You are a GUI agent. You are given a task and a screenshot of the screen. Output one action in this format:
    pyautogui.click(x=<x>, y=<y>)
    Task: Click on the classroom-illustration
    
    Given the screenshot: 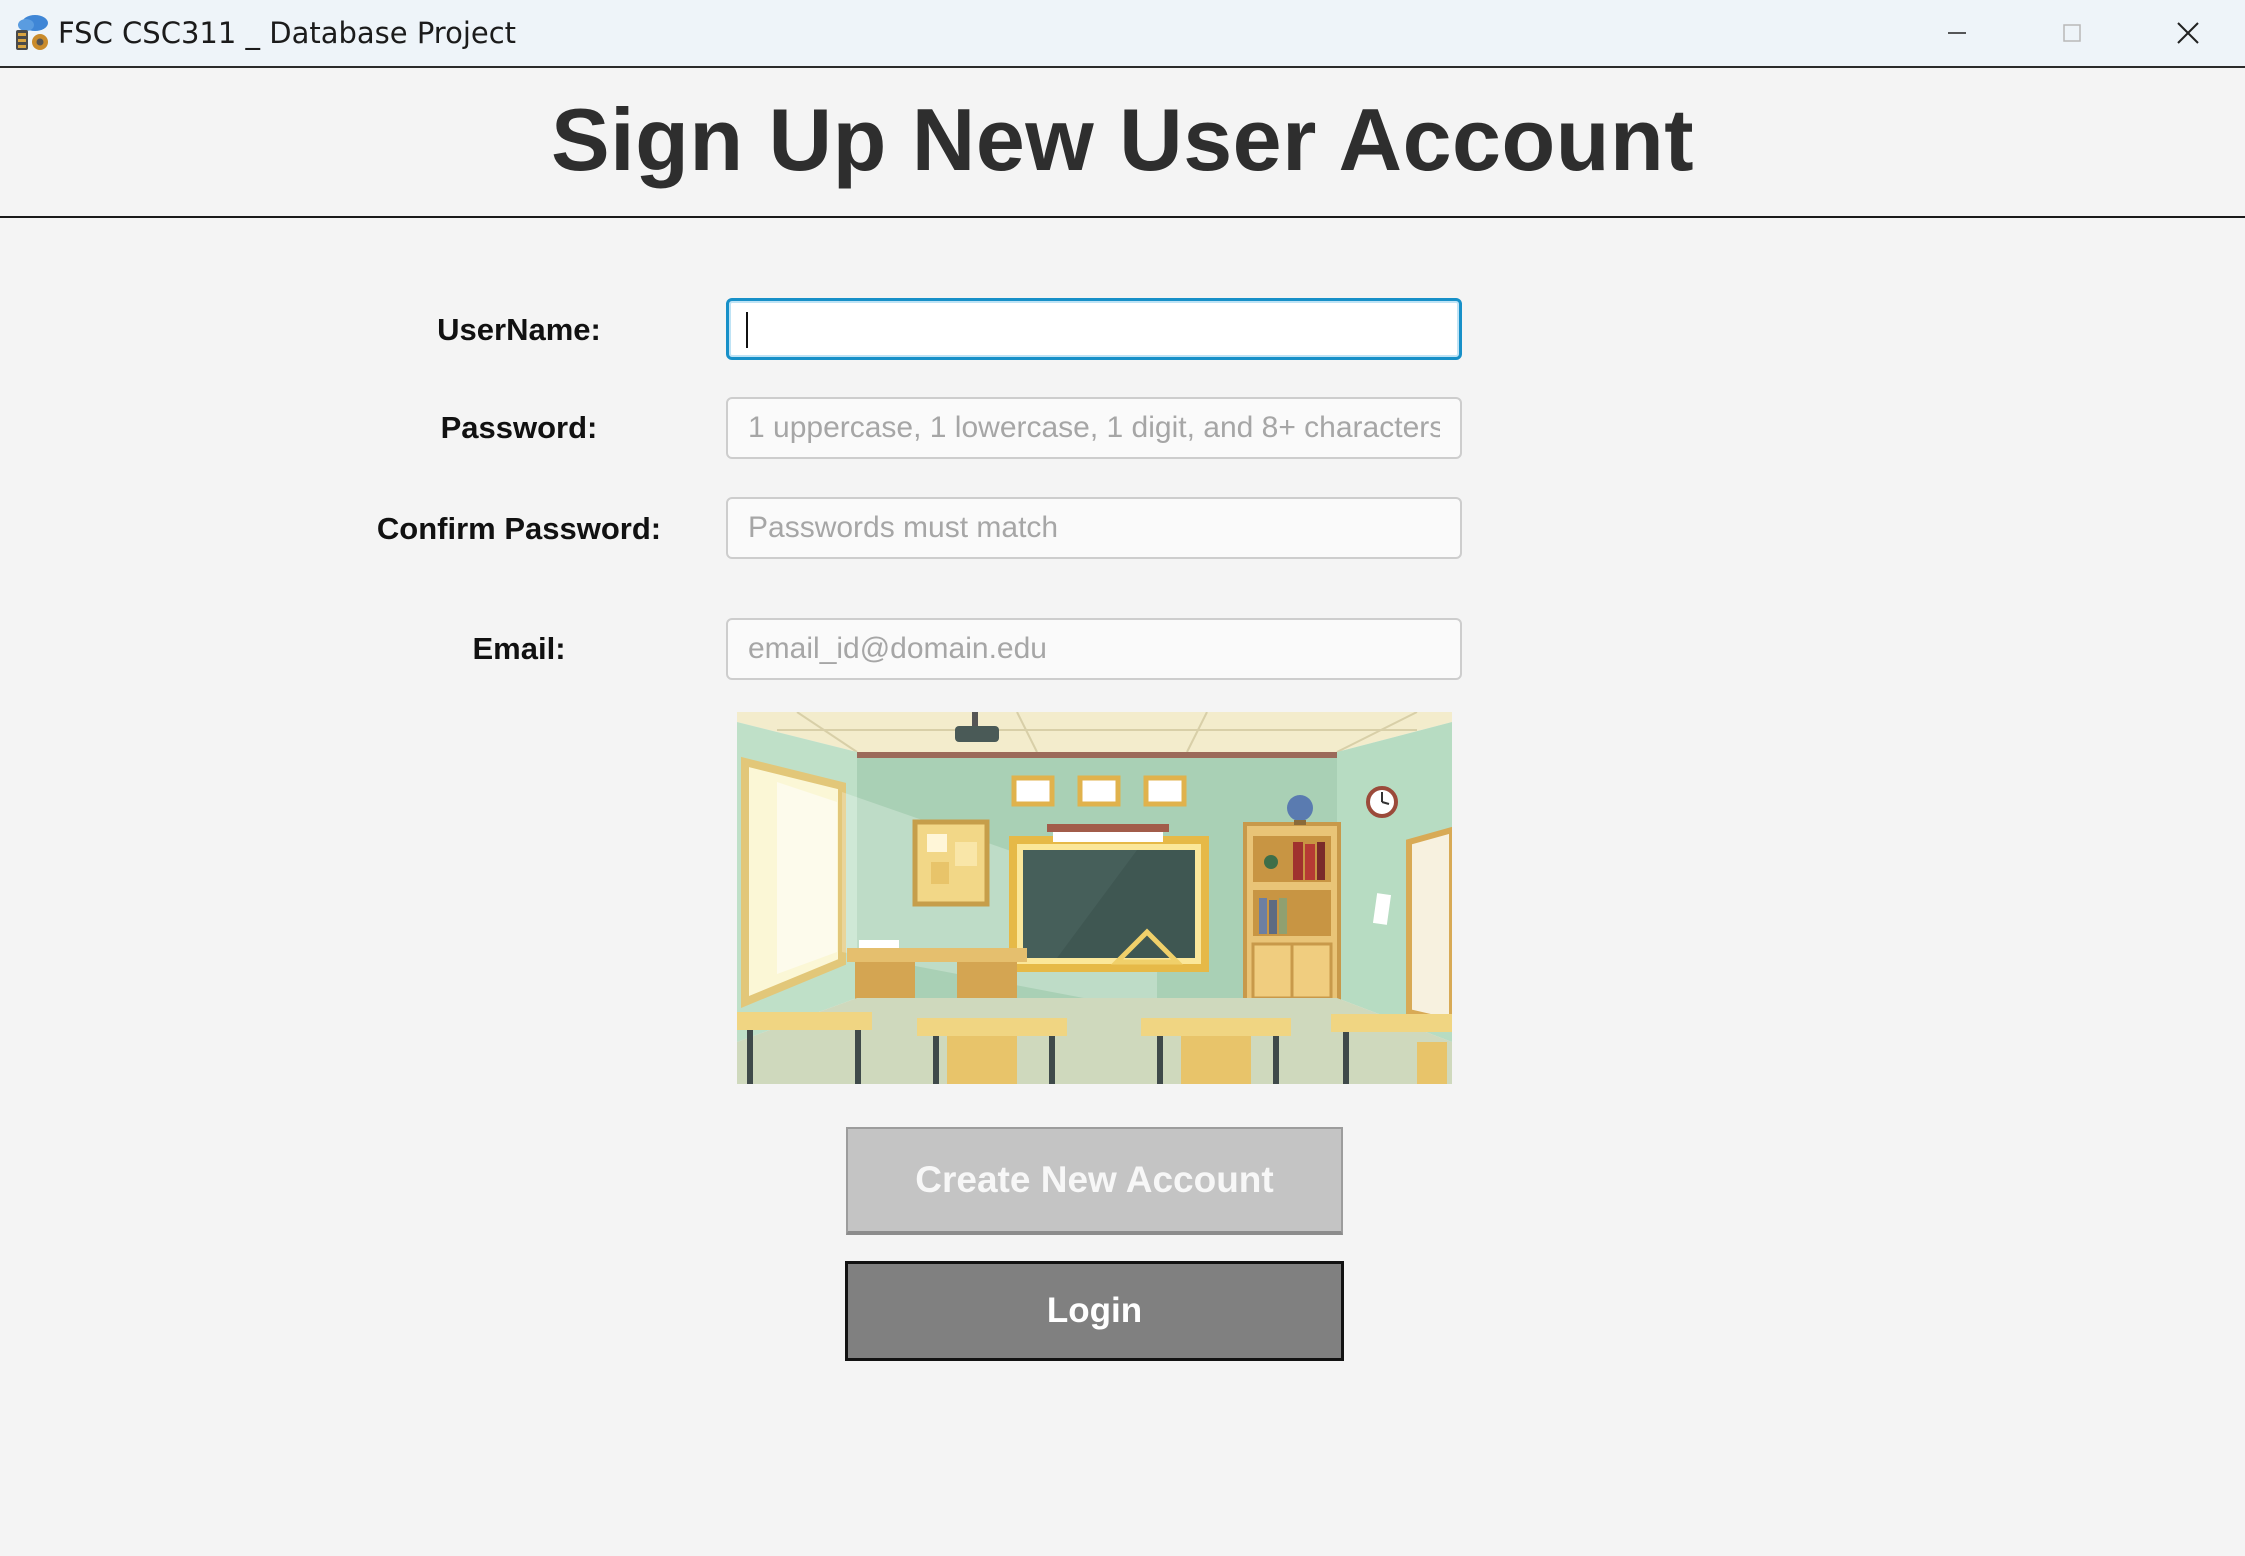 What is the action you would take?
    pyautogui.click(x=1096, y=897)
    